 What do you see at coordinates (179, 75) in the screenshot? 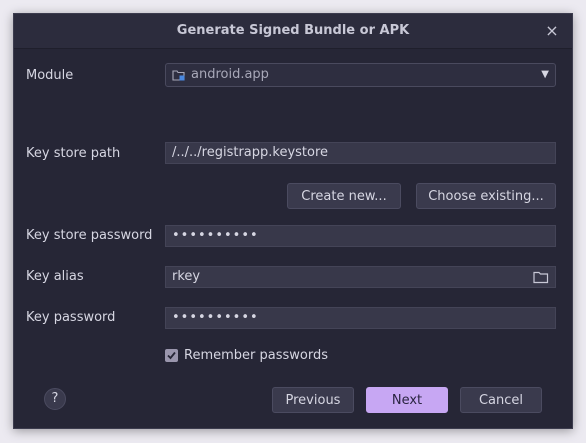
I see `module-folder-icon` at bounding box center [179, 75].